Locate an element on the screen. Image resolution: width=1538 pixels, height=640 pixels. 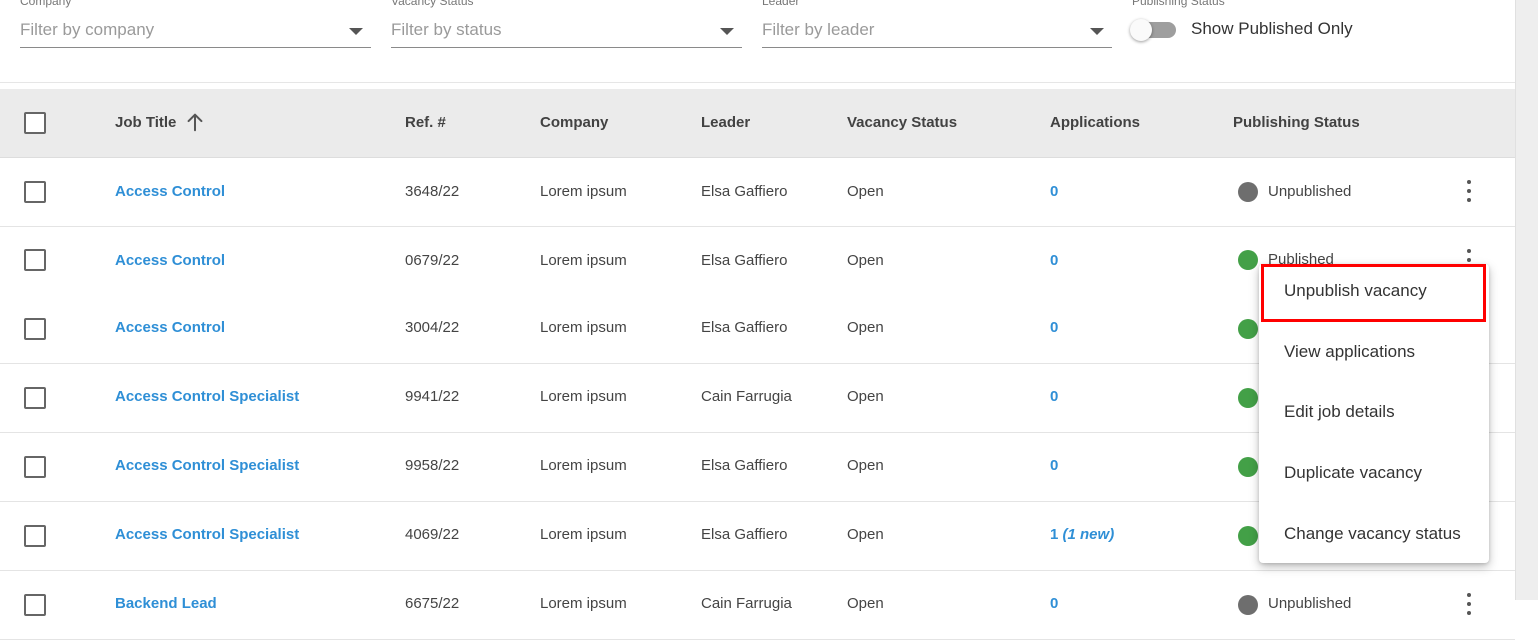
company-filter-underline is located at coordinates (195, 47).